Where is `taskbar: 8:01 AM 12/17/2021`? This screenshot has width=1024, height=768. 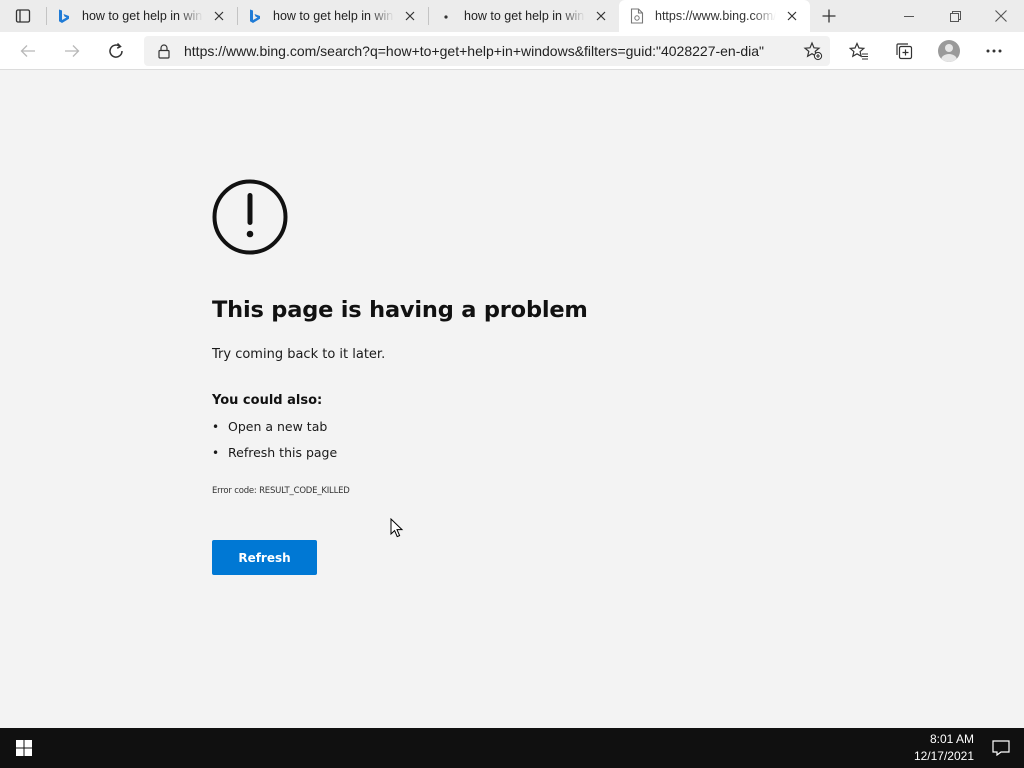
taskbar: 8:01 AM 12/17/2021 is located at coordinates (512, 748).